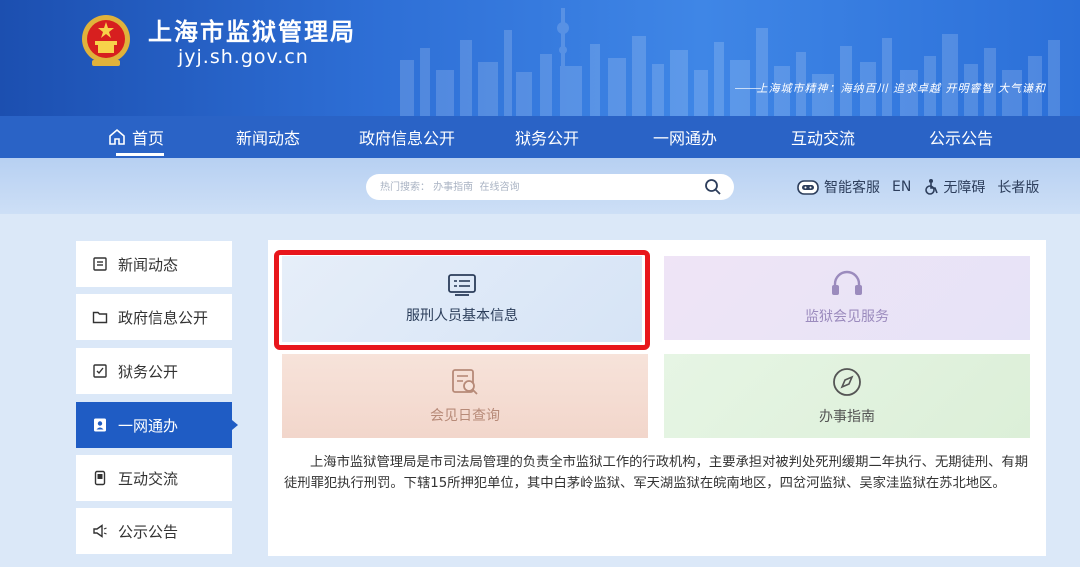  What do you see at coordinates (243, 57) in the screenshot?
I see `site-url: jyj.sh.gov.cn` at bounding box center [243, 57].